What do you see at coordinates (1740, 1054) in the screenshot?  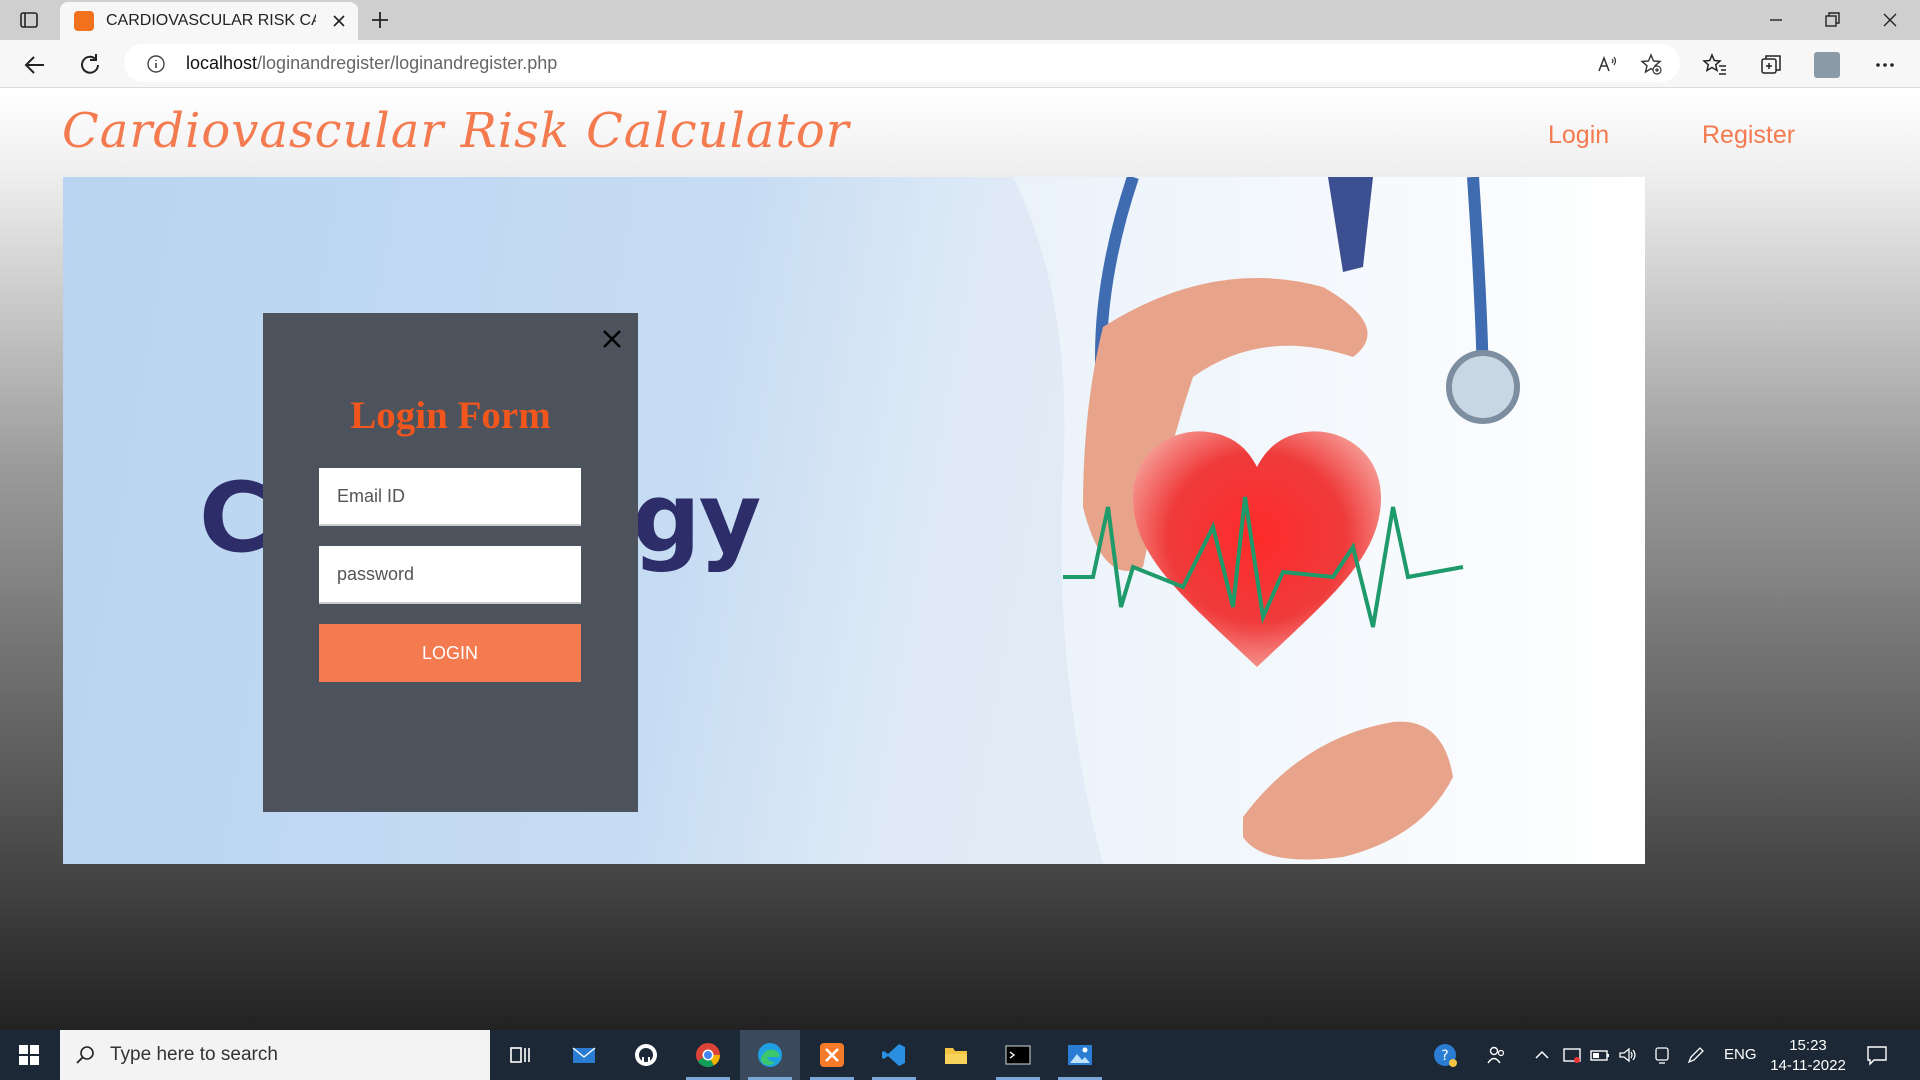 I see `language-indicator: ENG` at bounding box center [1740, 1054].